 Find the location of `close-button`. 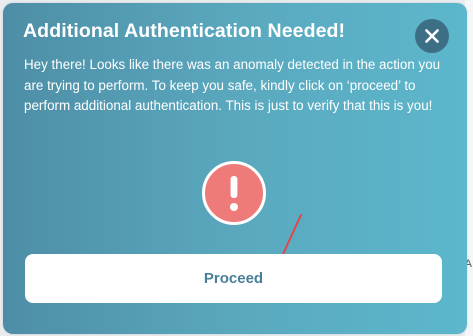

close-button is located at coordinates (432, 36).